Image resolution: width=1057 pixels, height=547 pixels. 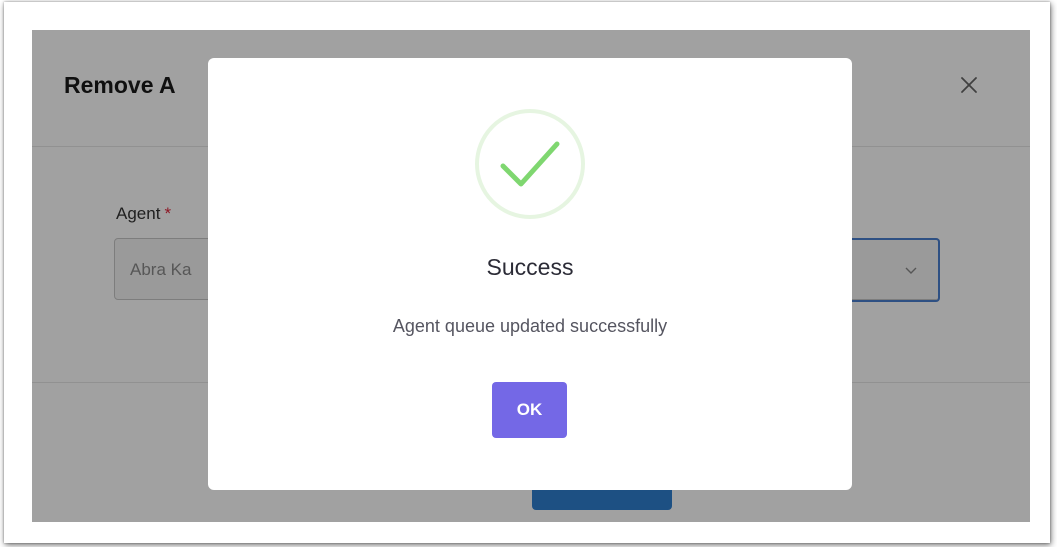 What do you see at coordinates (530, 267) in the screenshot?
I see `success-title: Success` at bounding box center [530, 267].